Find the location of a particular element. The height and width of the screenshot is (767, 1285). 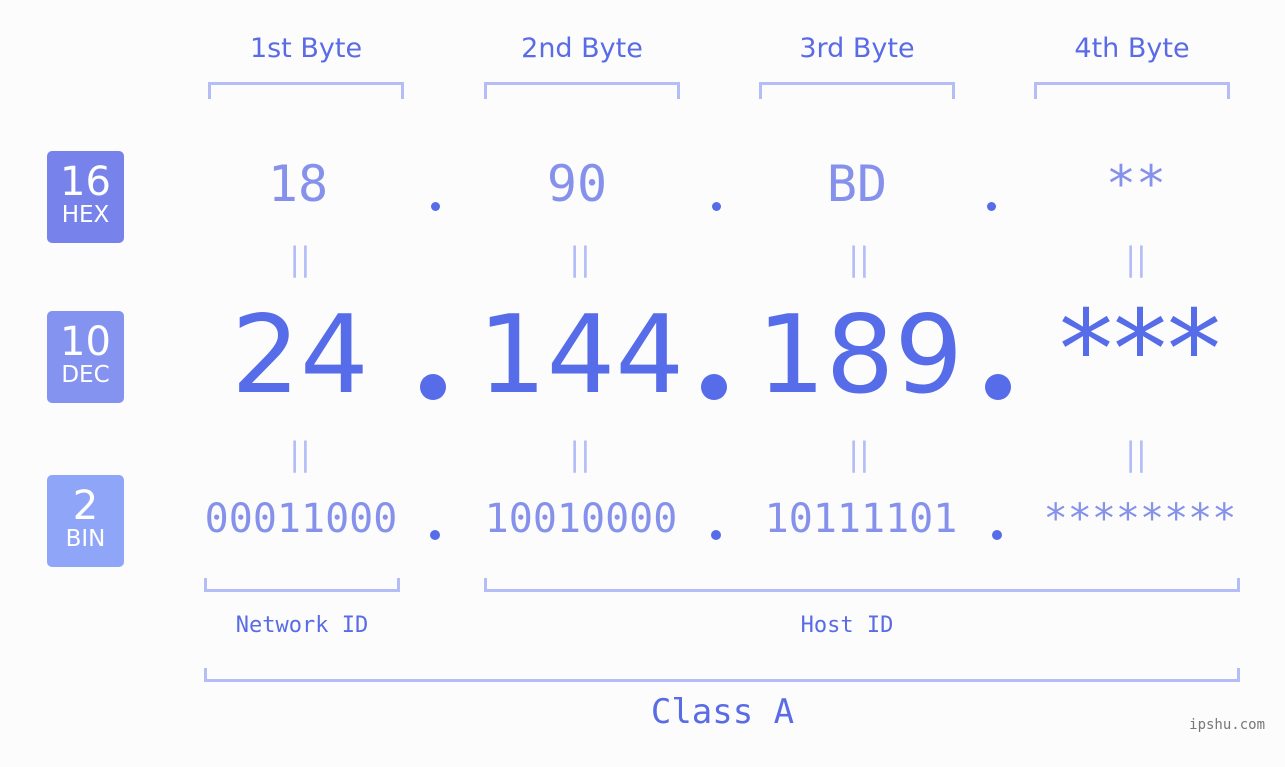

network-id-bracket is located at coordinates (302, 585).